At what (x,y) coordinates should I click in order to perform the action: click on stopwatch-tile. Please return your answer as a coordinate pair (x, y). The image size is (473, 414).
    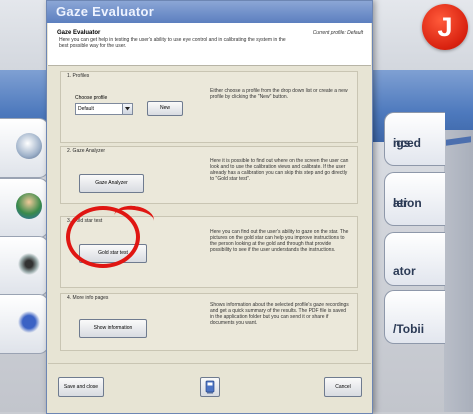
    Looking at the image, I should click on (24, 148).